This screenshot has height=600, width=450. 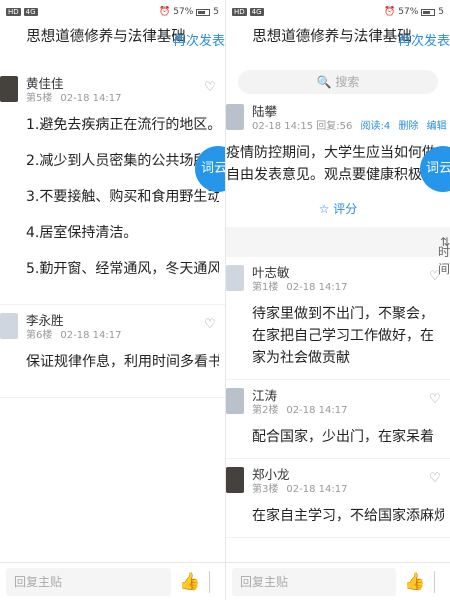 I want to click on post-line: 5.勤开窗、经常通风，冬天通风需注意室内外温差大而引起感冒。, so click(x=122, y=269).